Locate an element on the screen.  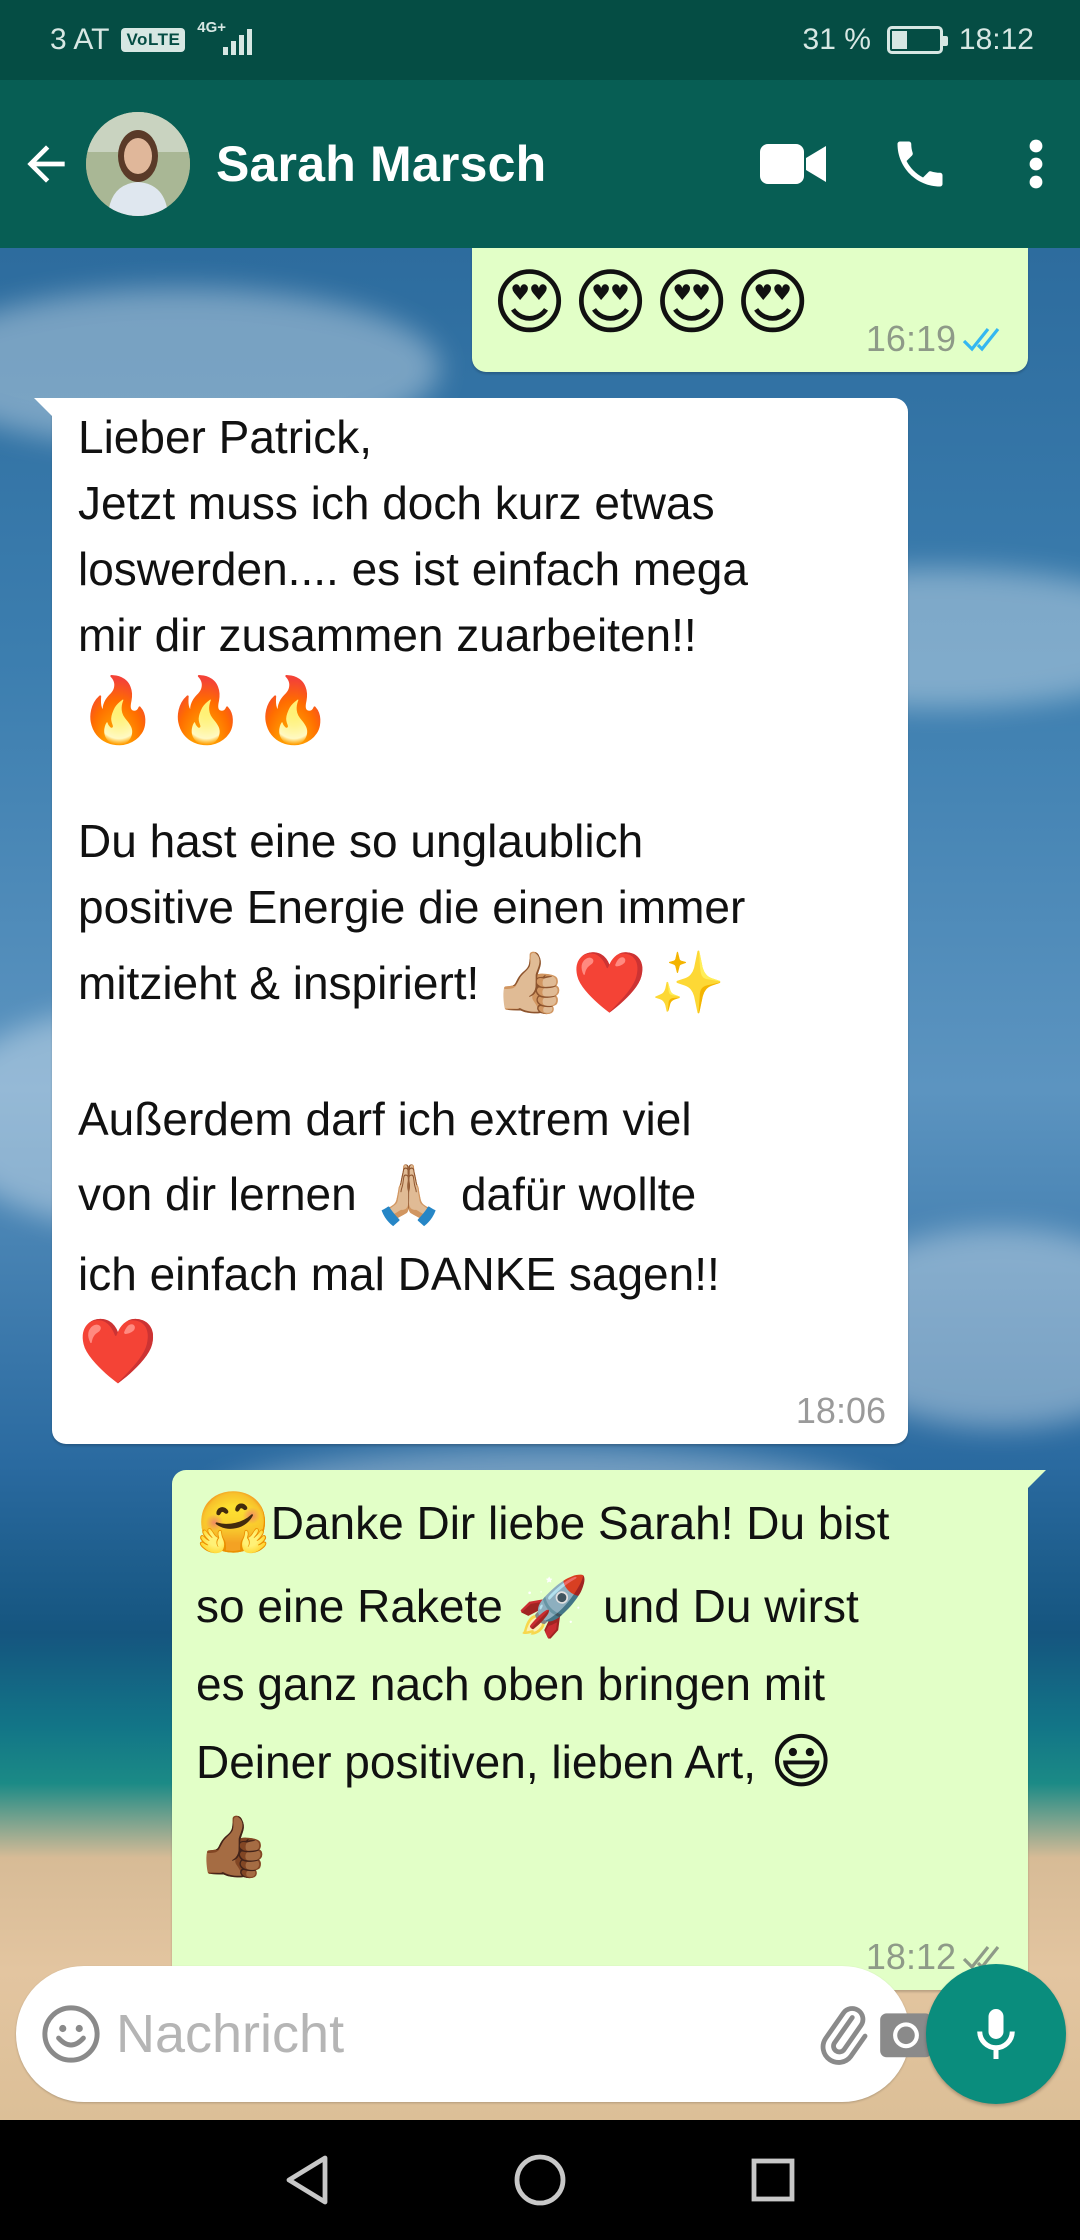
mic-icon is located at coordinates (996, 2034).